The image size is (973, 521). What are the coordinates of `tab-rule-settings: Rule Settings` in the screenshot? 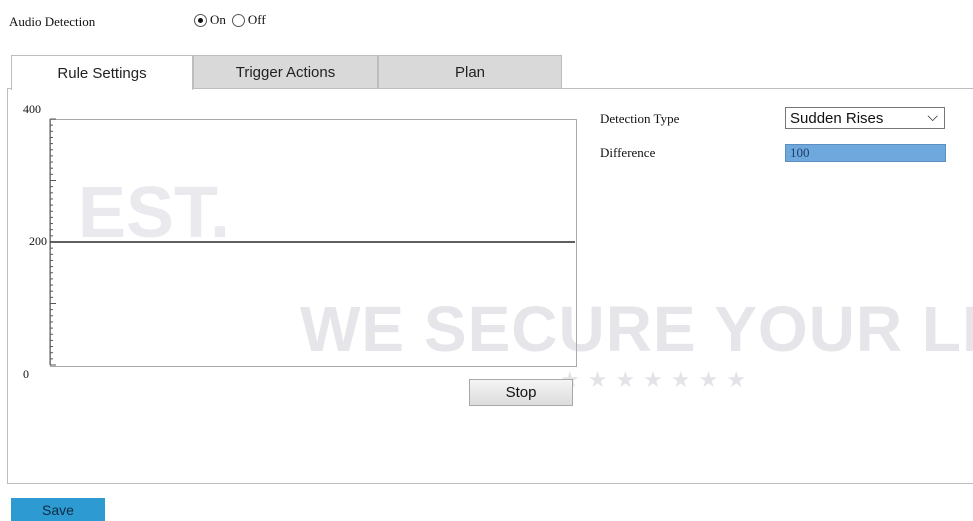 It's located at (102, 72).